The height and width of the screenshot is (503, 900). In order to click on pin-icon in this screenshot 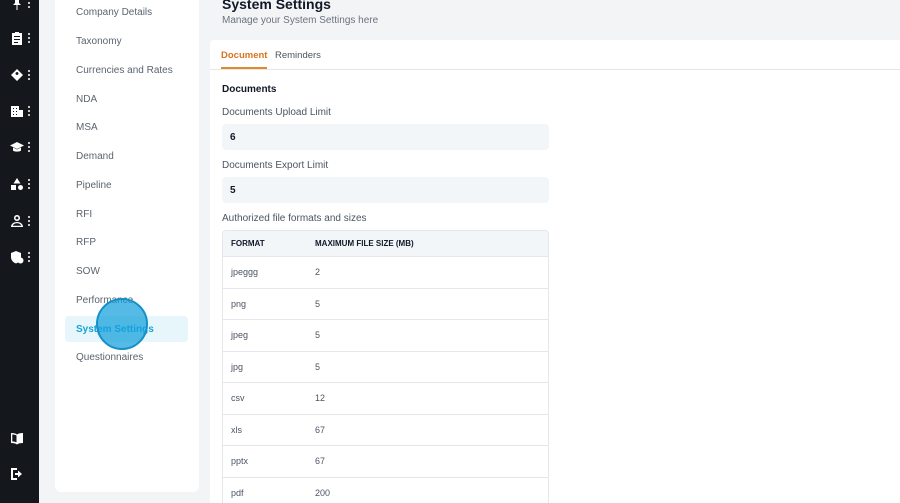, I will do `click(17, 5)`.